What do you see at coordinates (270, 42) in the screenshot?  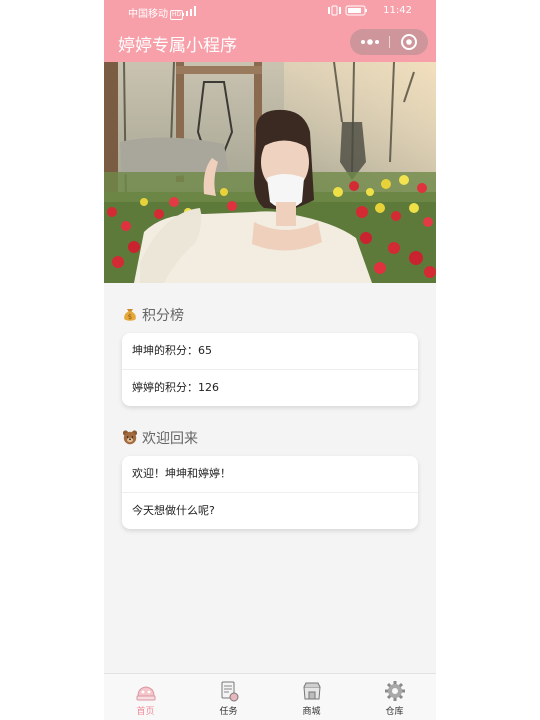 I see `title-bar: 婷婷专属小程序` at bounding box center [270, 42].